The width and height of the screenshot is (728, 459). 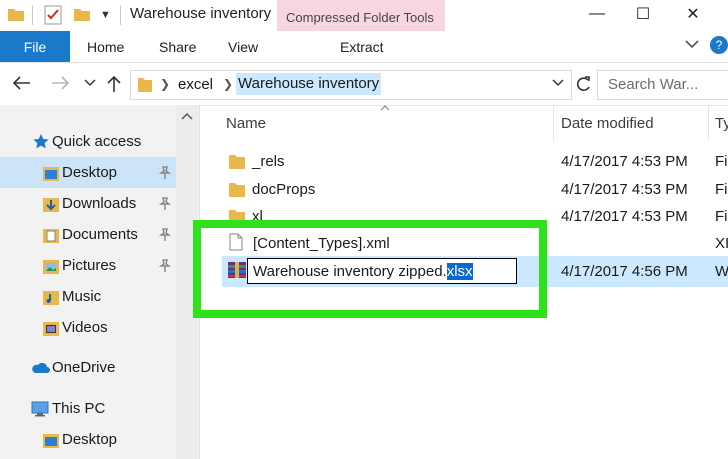 What do you see at coordinates (105, 47) in the screenshot?
I see `tab-home: Home` at bounding box center [105, 47].